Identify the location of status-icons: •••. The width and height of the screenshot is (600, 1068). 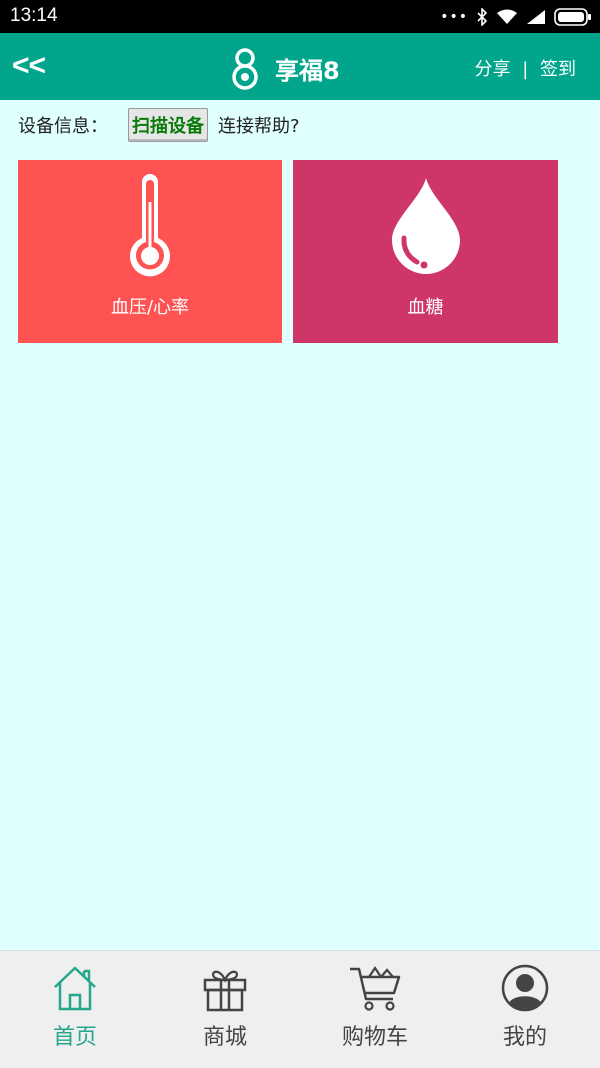
(516, 17).